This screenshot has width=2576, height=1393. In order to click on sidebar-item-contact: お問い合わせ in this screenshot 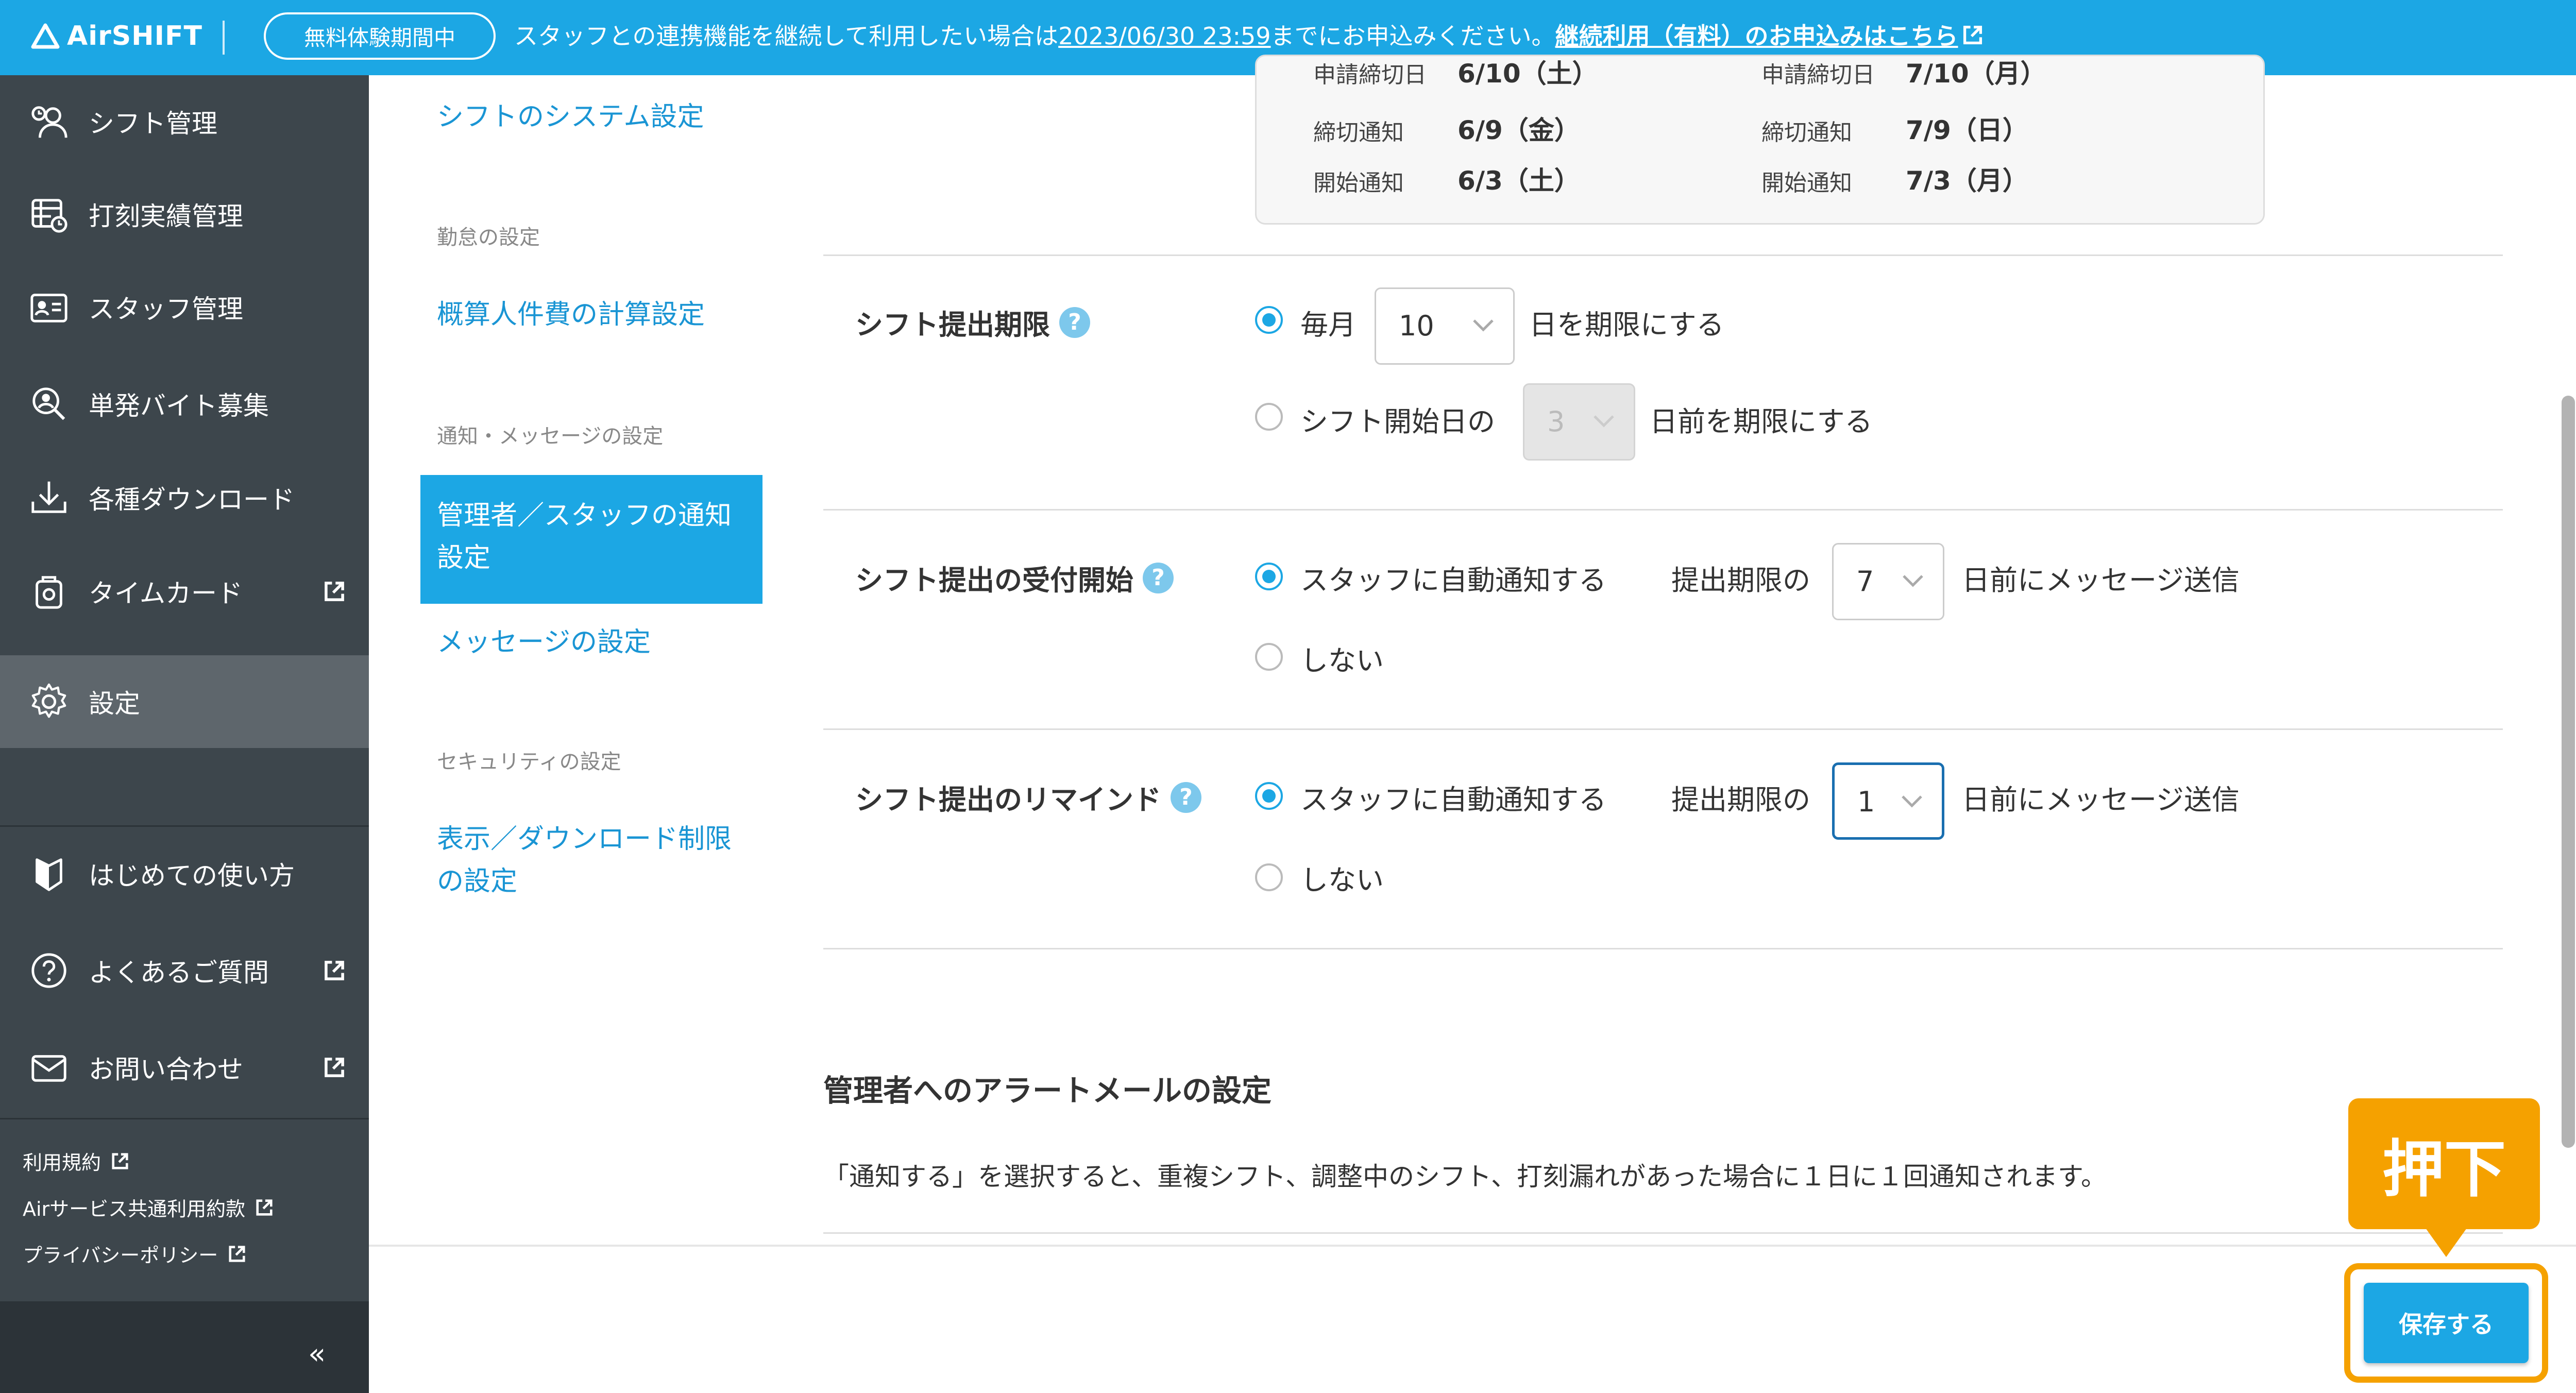, I will do `click(184, 1067)`.